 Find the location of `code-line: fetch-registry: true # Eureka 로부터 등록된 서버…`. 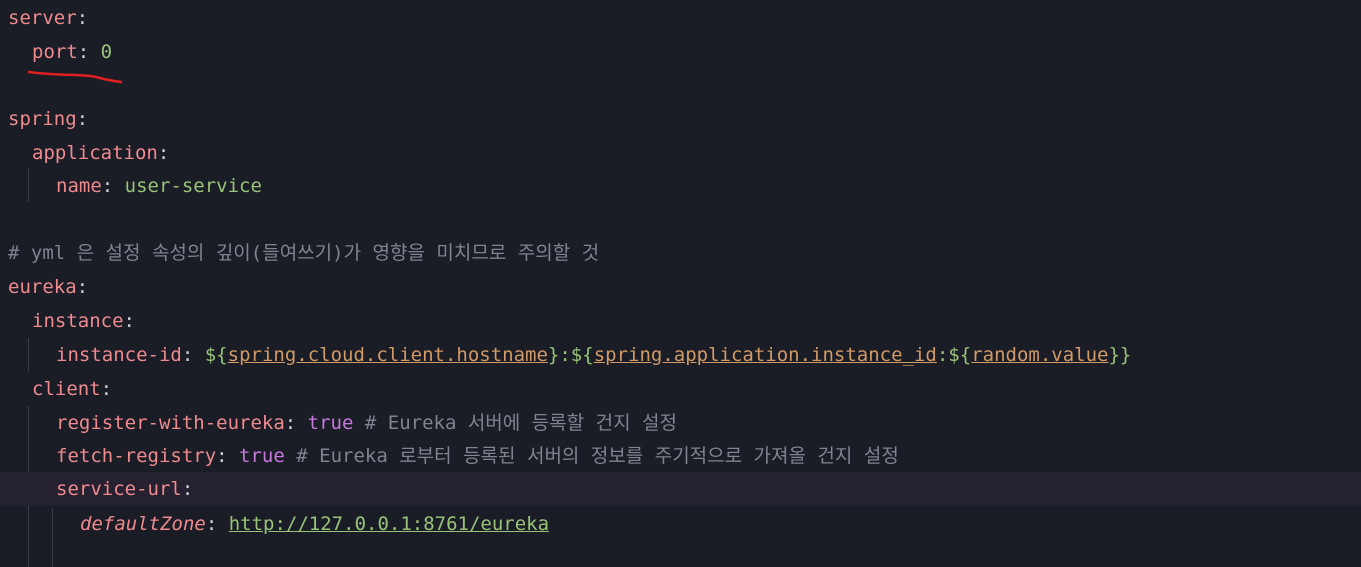

code-line: fetch-registry: true # Eureka 로부터 등록된 서버… is located at coordinates (680, 456).